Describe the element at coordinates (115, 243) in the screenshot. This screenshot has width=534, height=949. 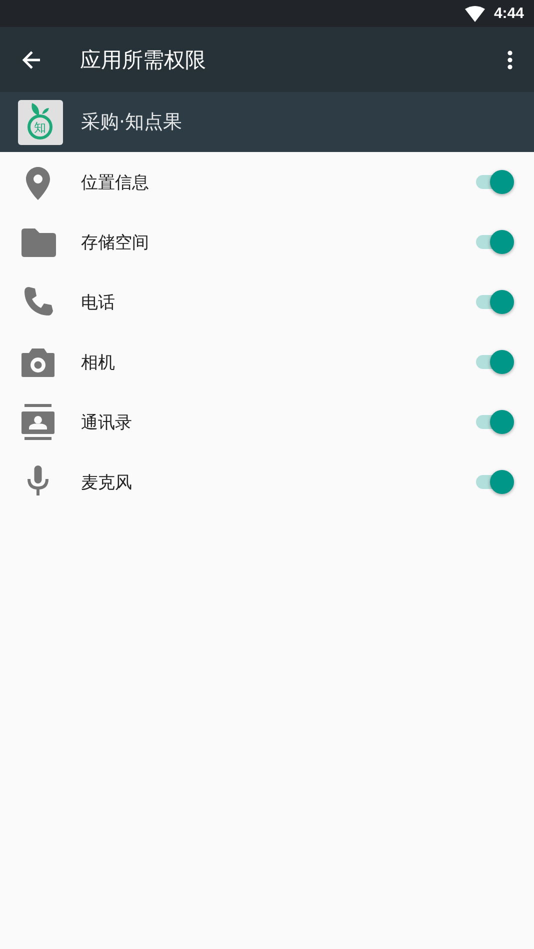
I see `permission-label: 存储空间` at that location.